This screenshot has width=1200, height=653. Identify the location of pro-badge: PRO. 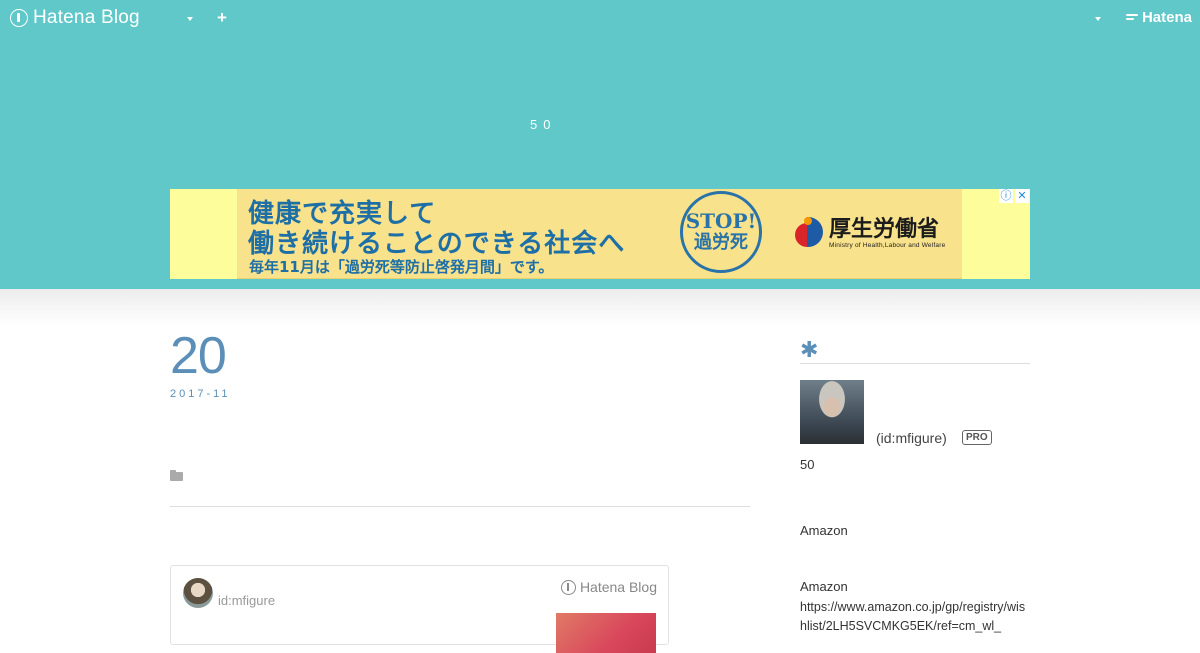
(977, 437).